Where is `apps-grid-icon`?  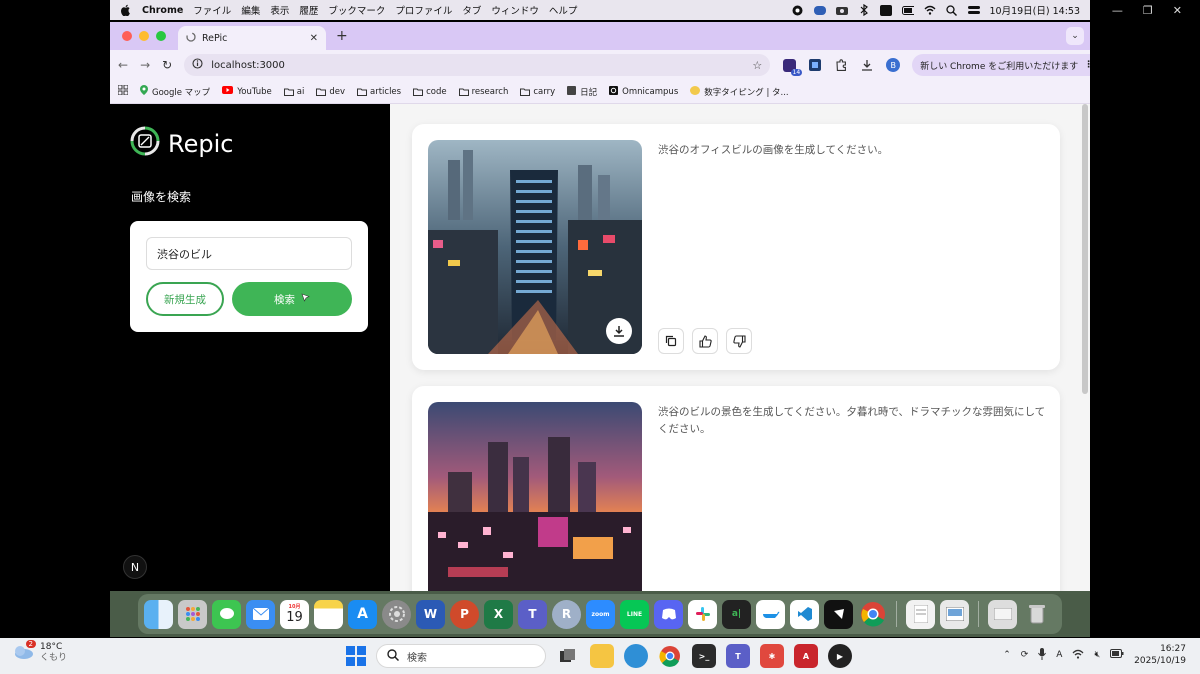 apps-grid-icon is located at coordinates (123, 91).